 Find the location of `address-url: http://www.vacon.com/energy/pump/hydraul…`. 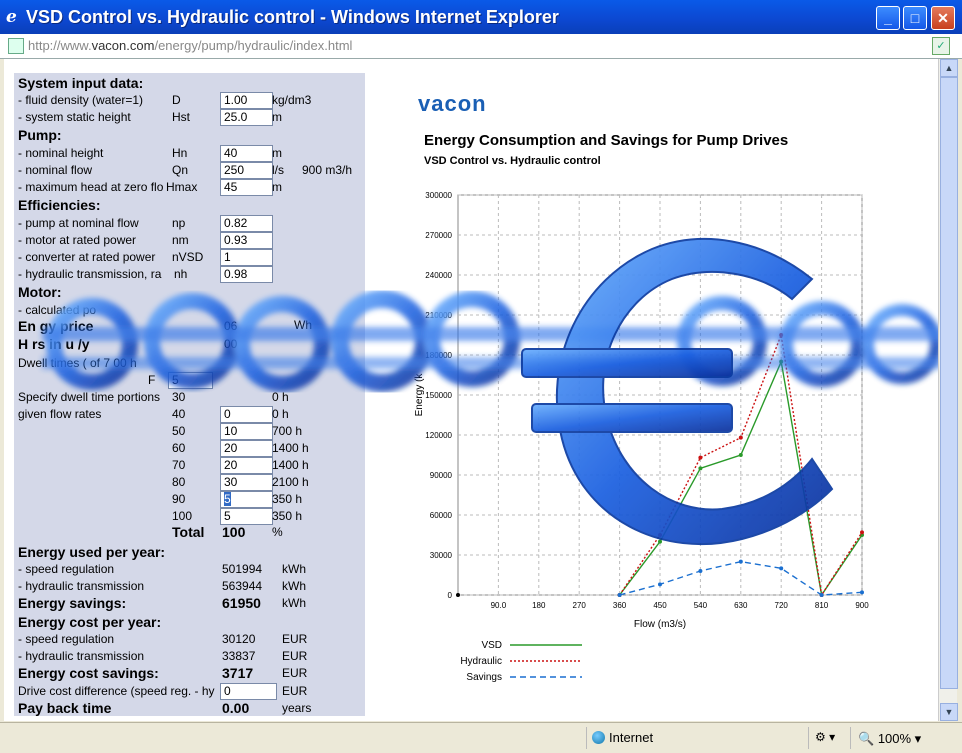

address-url: http://www.vacon.com/energy/pump/hydraul… is located at coordinates (190, 45).